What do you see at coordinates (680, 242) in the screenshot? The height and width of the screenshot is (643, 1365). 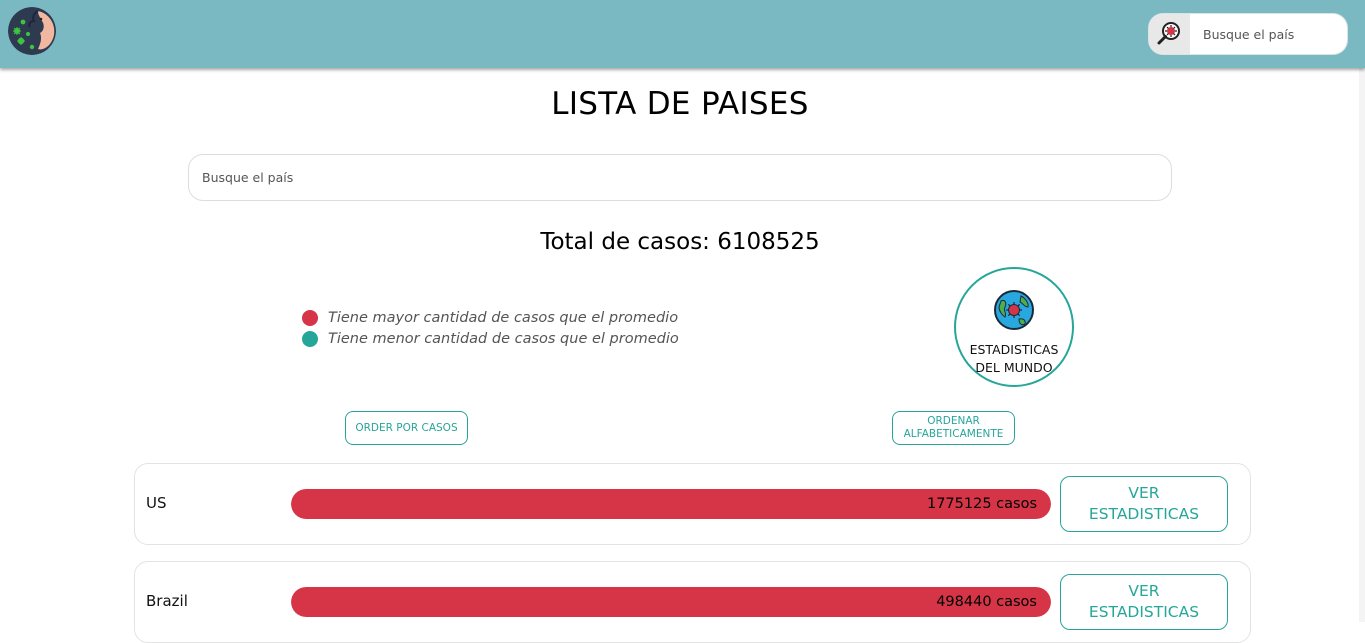 I see `total-cases: Total de casos: 6108525` at bounding box center [680, 242].